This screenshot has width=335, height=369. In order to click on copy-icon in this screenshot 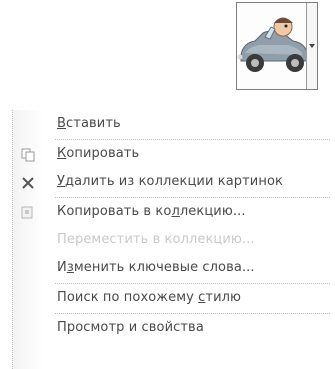, I will do `click(28, 155)`.